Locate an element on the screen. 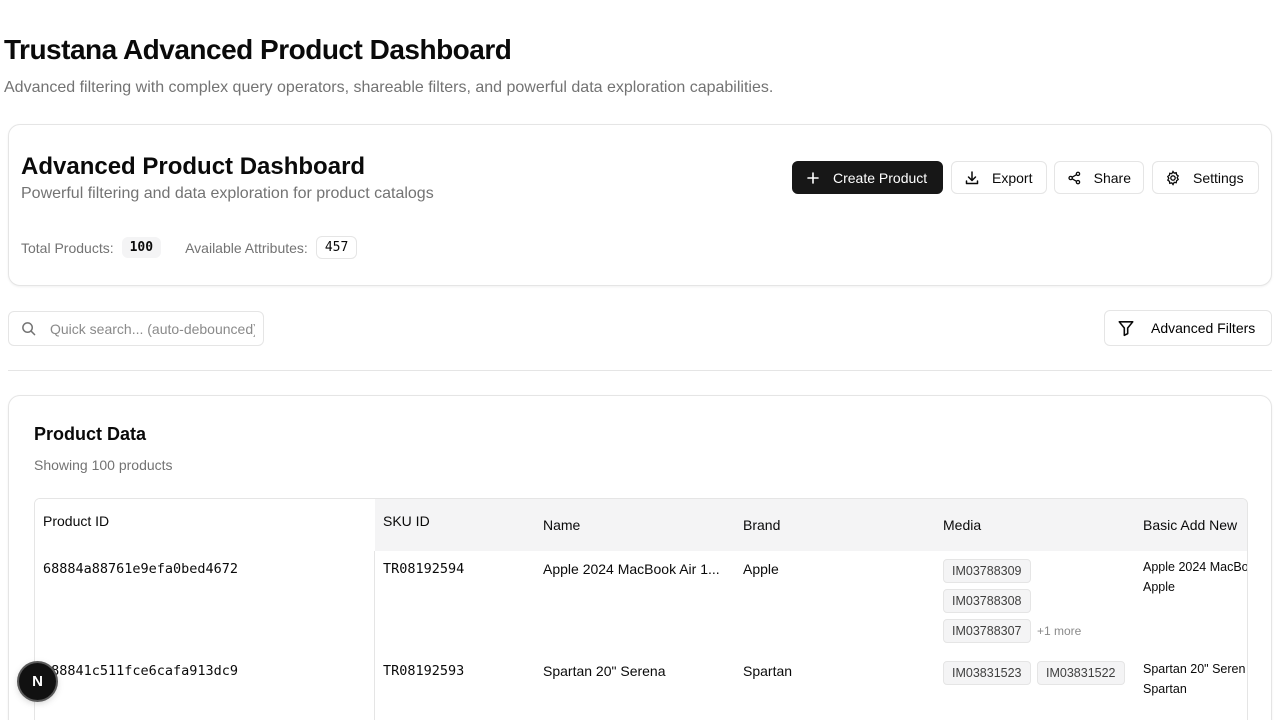  attr-line: Apple is located at coordinates (1159, 587).